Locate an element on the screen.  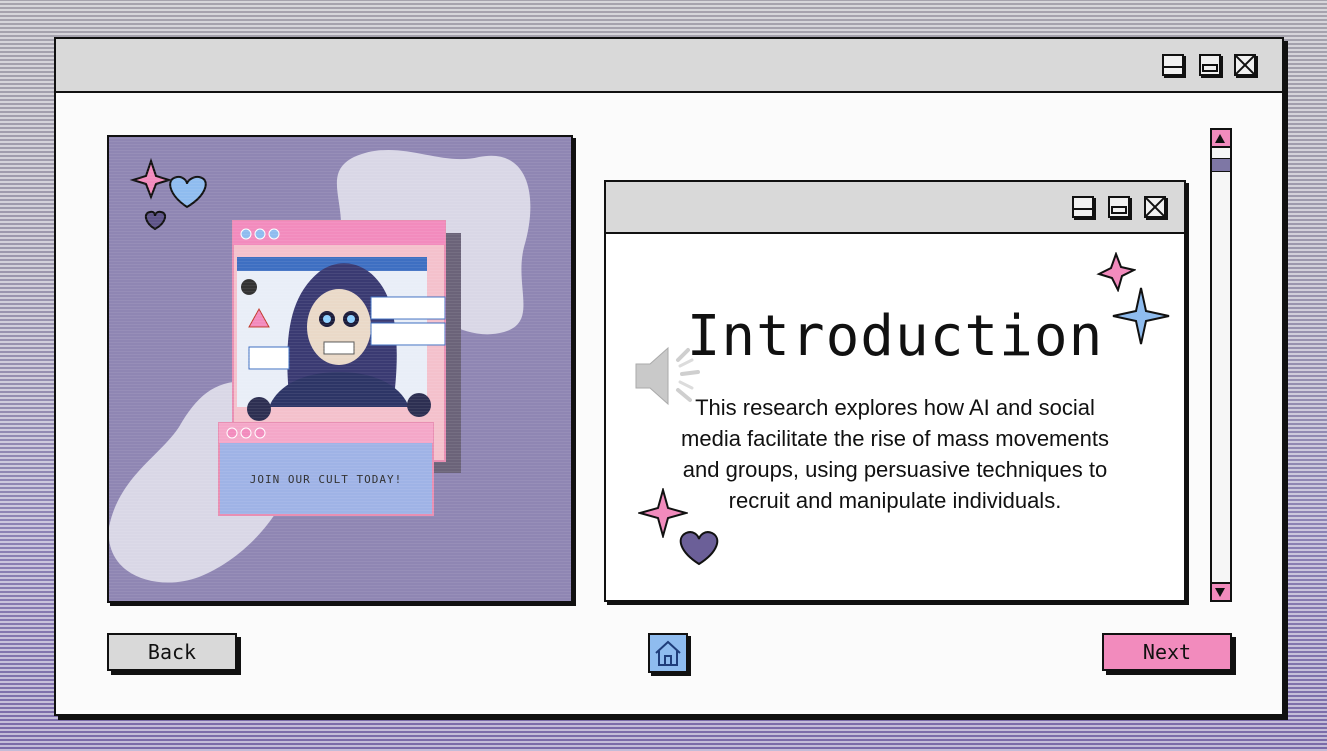
scroll-down-icon is located at coordinates (1220, 592).